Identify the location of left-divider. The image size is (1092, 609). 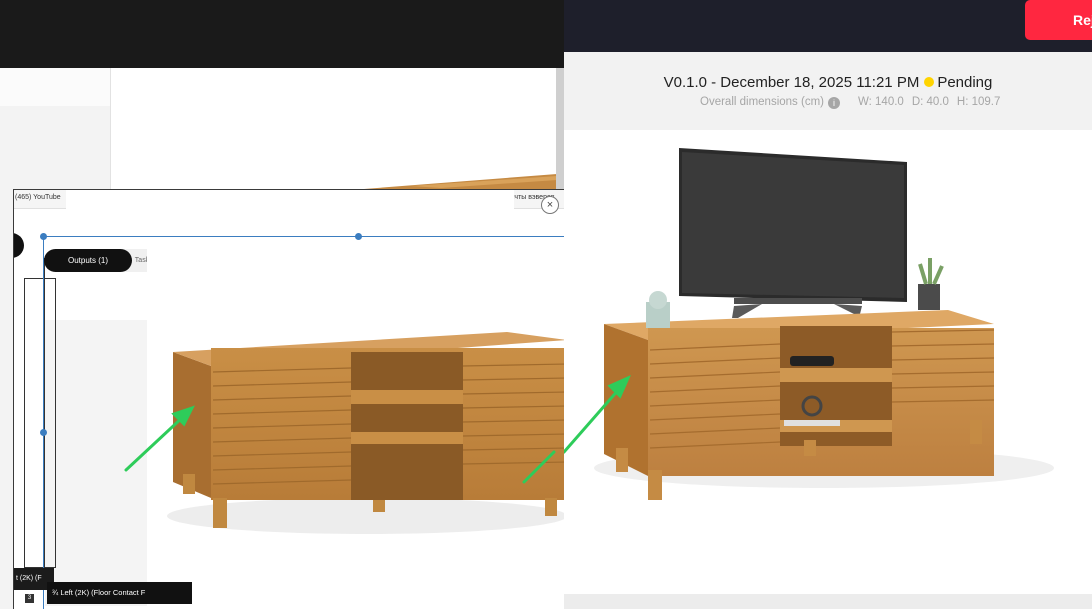
(560, 129).